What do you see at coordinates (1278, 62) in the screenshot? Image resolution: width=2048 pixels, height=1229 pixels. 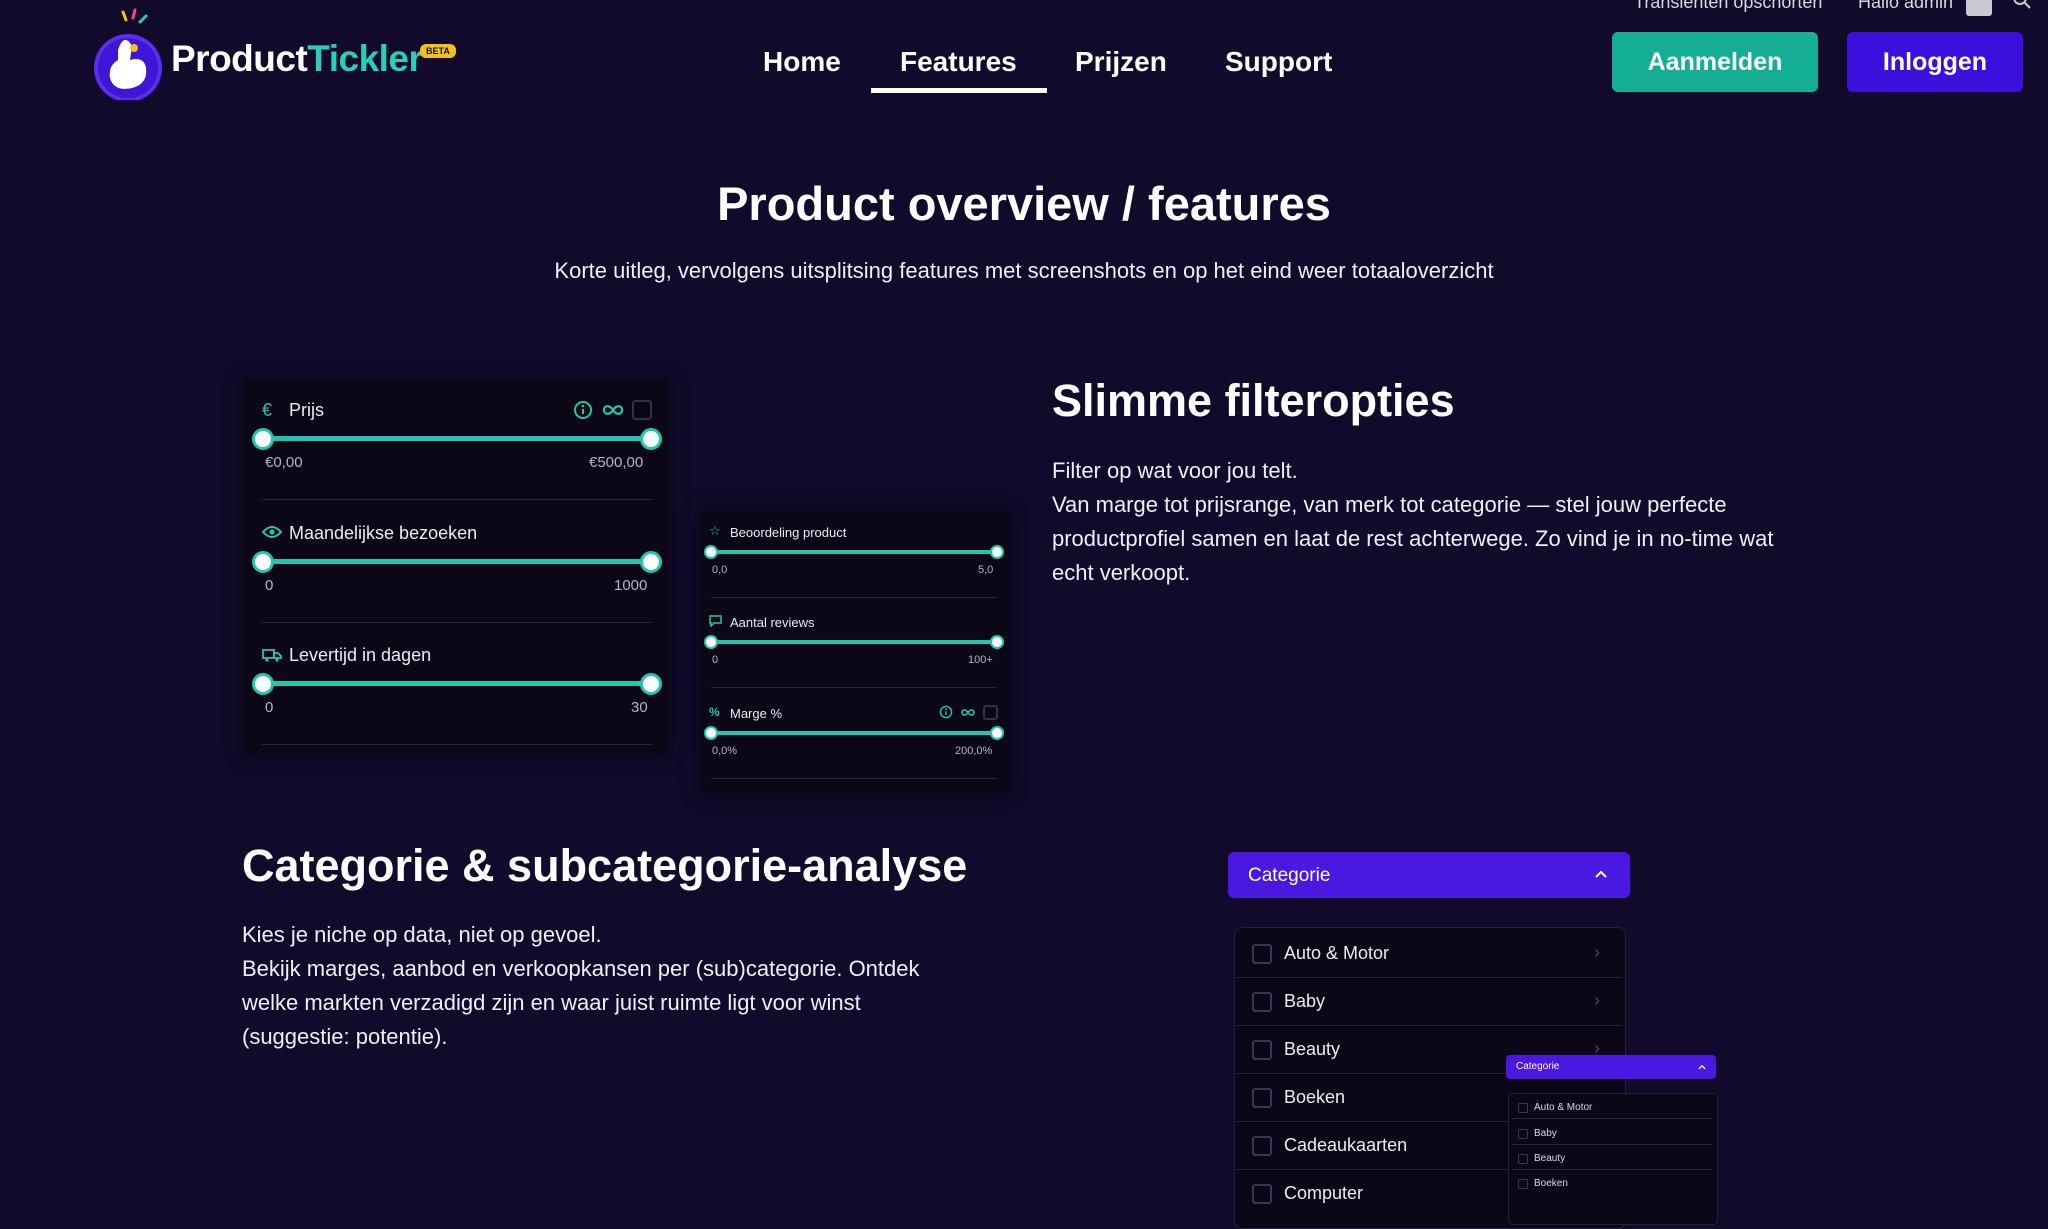 I see `nav-support: Support` at bounding box center [1278, 62].